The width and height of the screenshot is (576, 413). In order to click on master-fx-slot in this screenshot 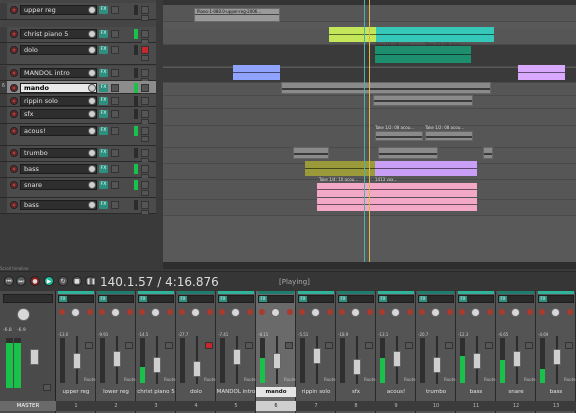, I will do `click(28, 298)`.